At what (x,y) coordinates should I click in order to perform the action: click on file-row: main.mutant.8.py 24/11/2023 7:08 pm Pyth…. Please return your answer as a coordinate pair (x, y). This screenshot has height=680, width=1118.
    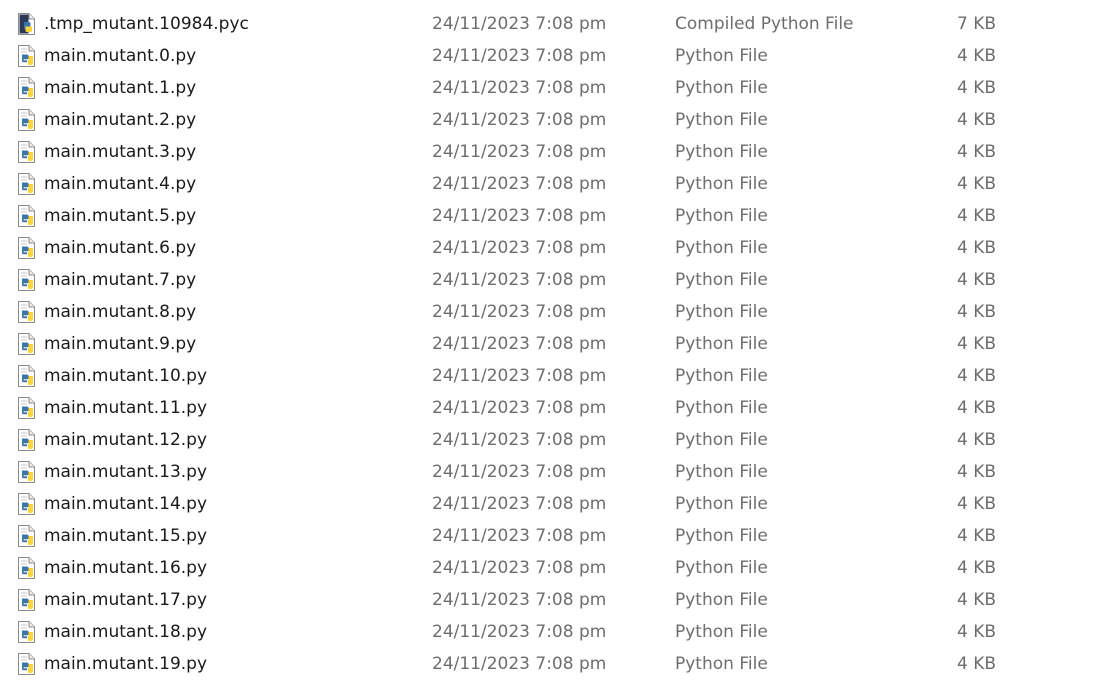
    Looking at the image, I should click on (559, 312).